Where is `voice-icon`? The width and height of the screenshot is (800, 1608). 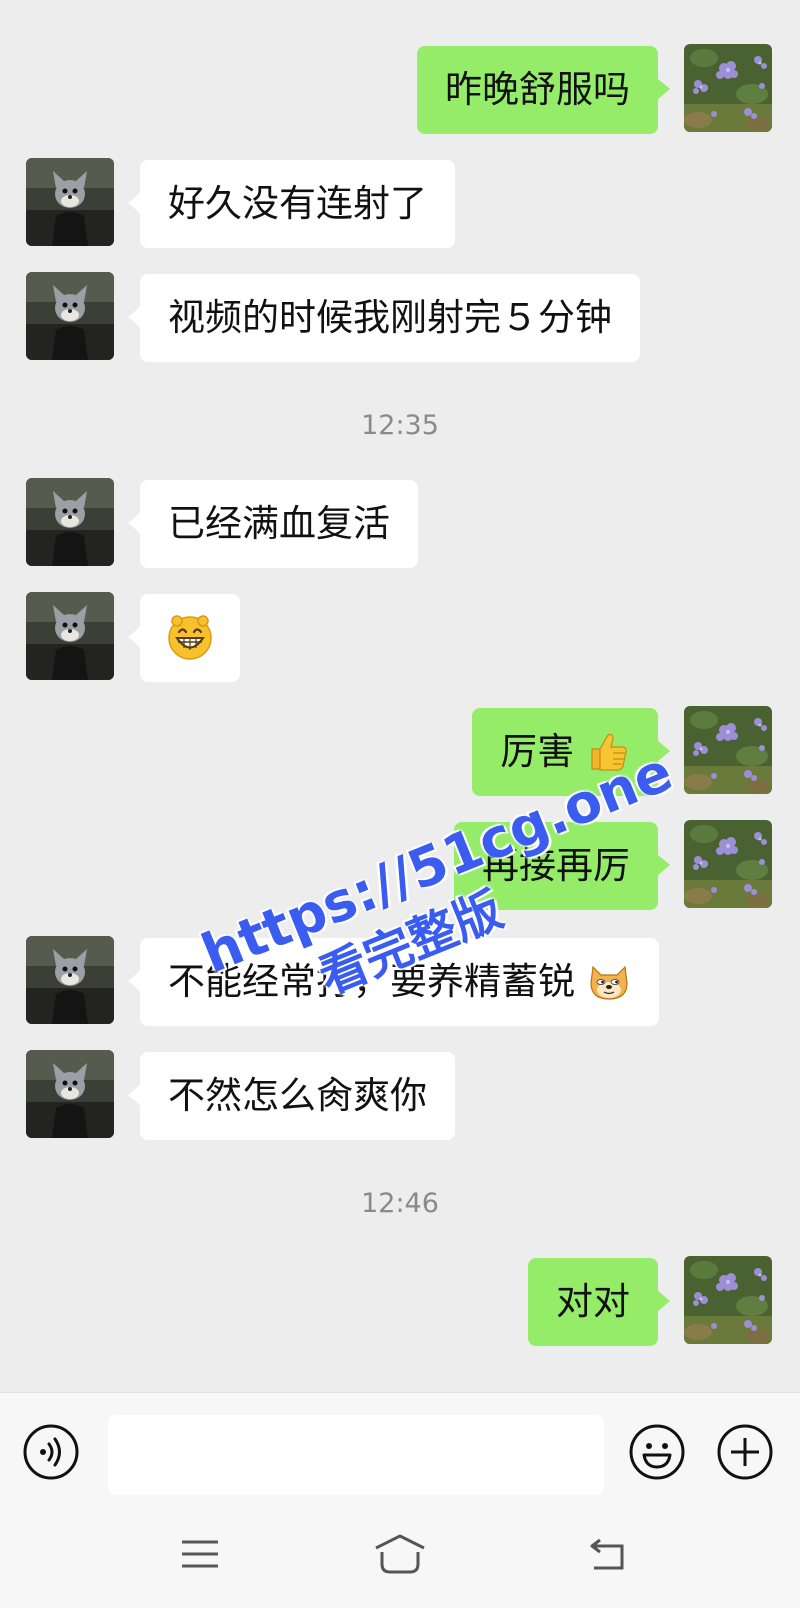 voice-icon is located at coordinates (51, 1454).